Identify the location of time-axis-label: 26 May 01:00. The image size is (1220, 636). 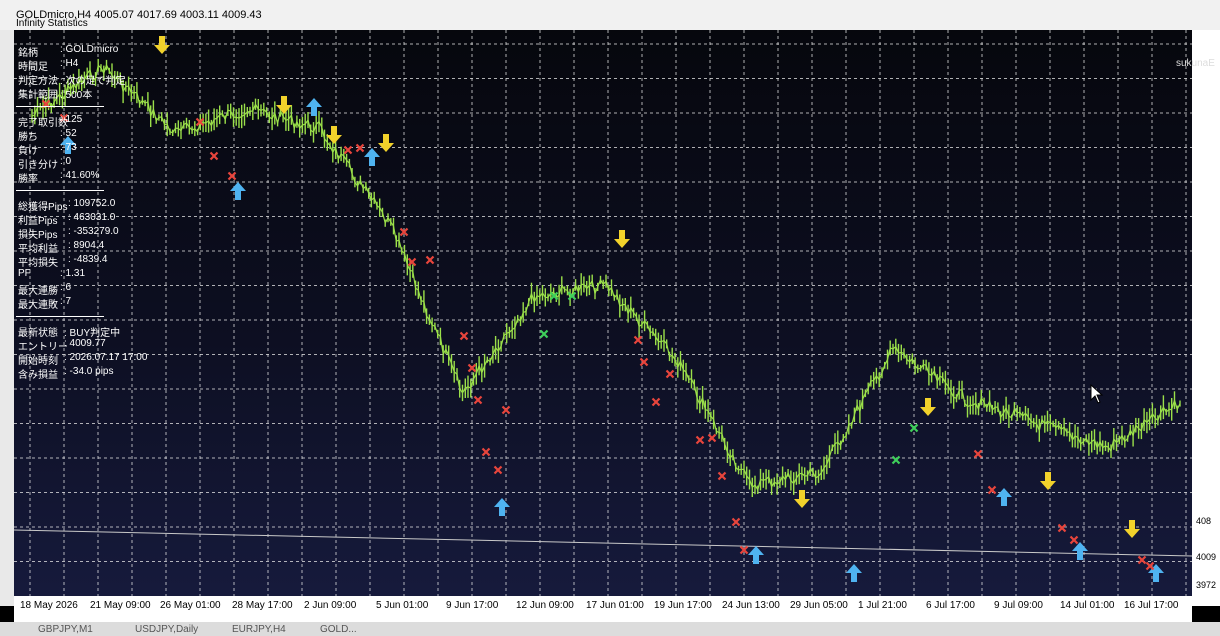
(190, 605).